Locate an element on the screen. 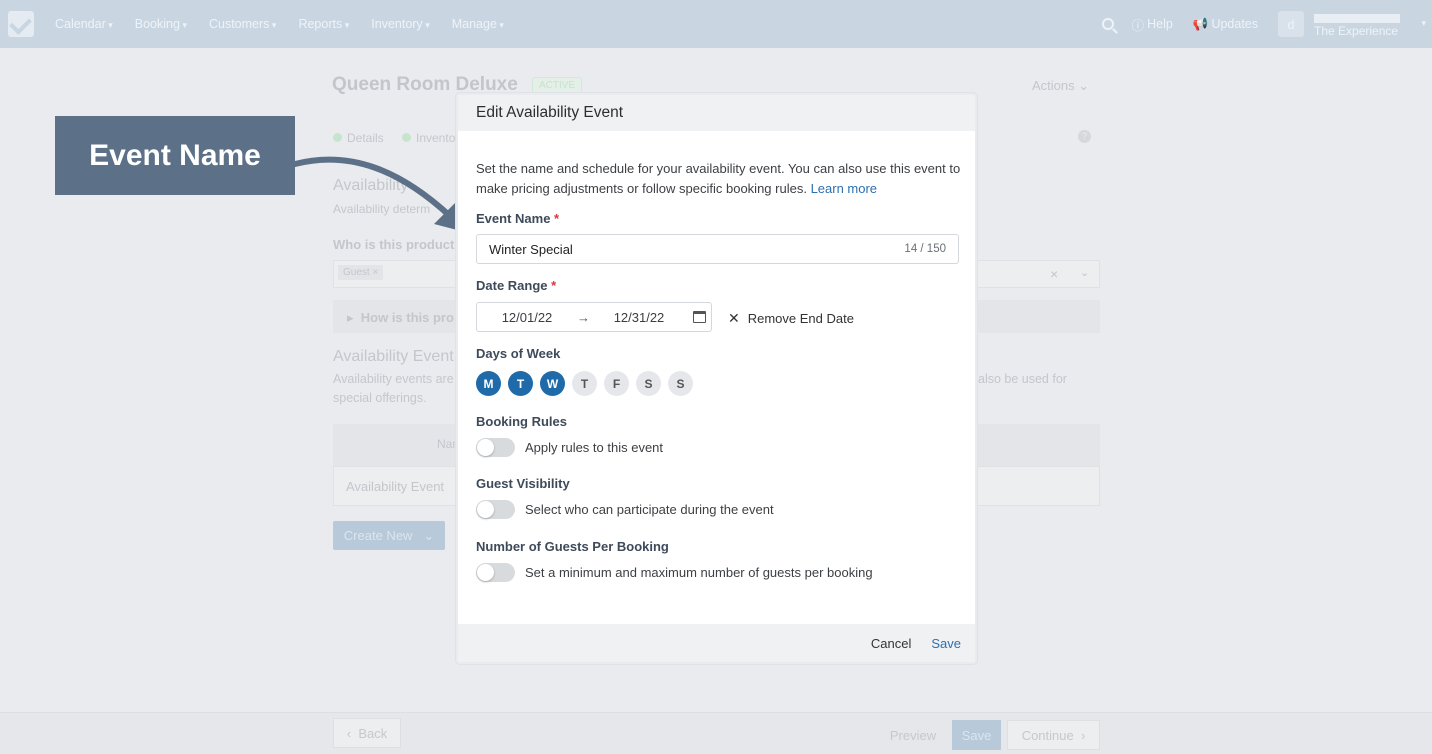  how-label-text: How is this pro is located at coordinates (407, 317).